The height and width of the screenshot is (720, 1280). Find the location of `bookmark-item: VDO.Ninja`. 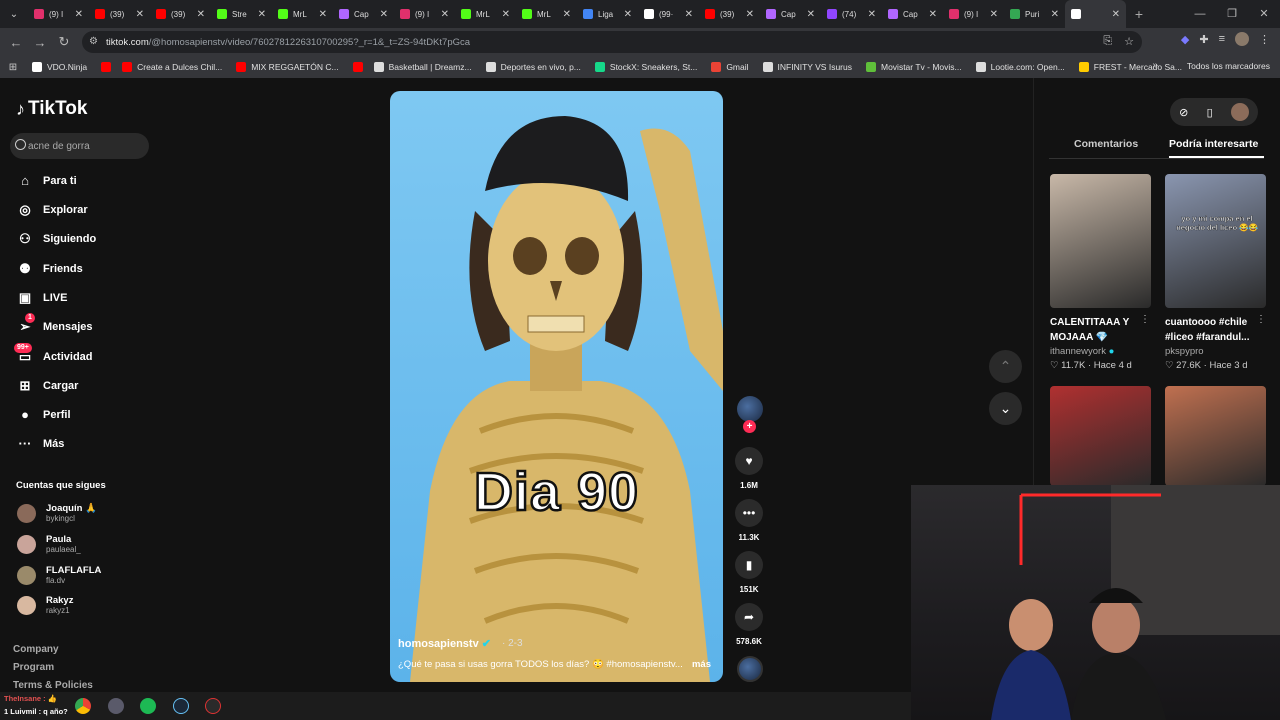

bookmark-item: VDO.Ninja is located at coordinates (59, 67).